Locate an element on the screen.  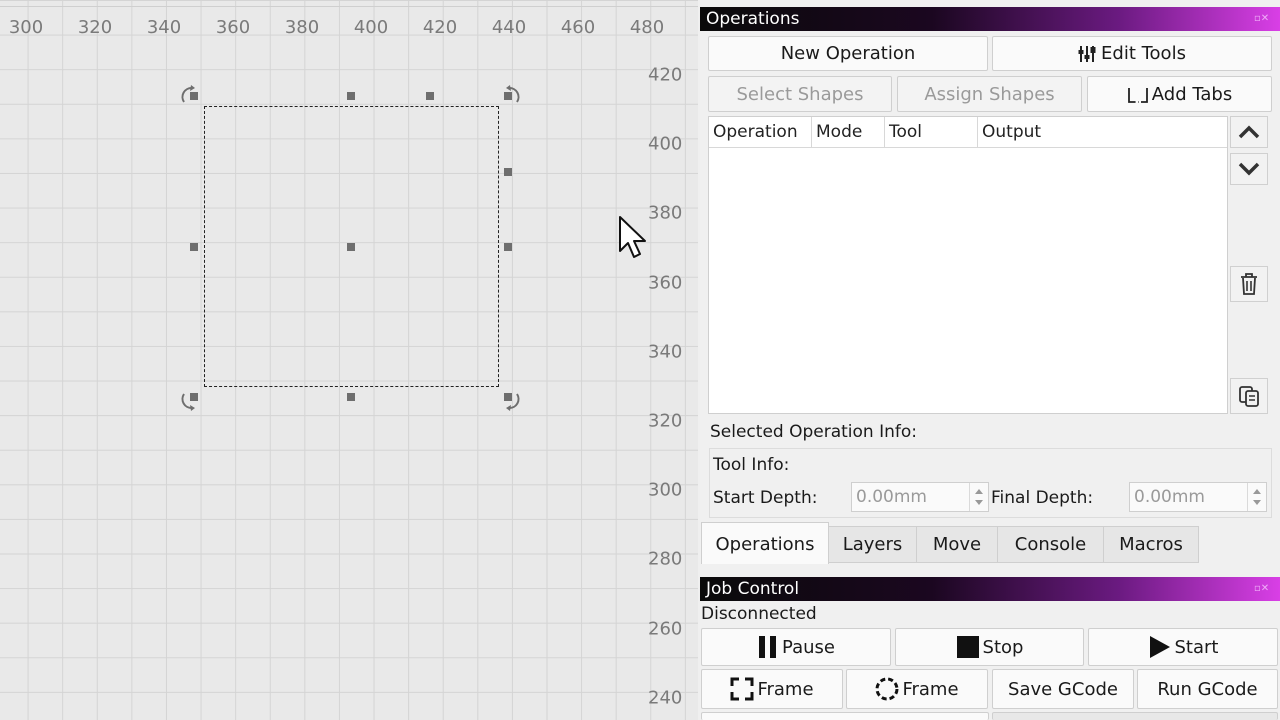
job-control-title: Job Control is located at coordinates (753, 589).